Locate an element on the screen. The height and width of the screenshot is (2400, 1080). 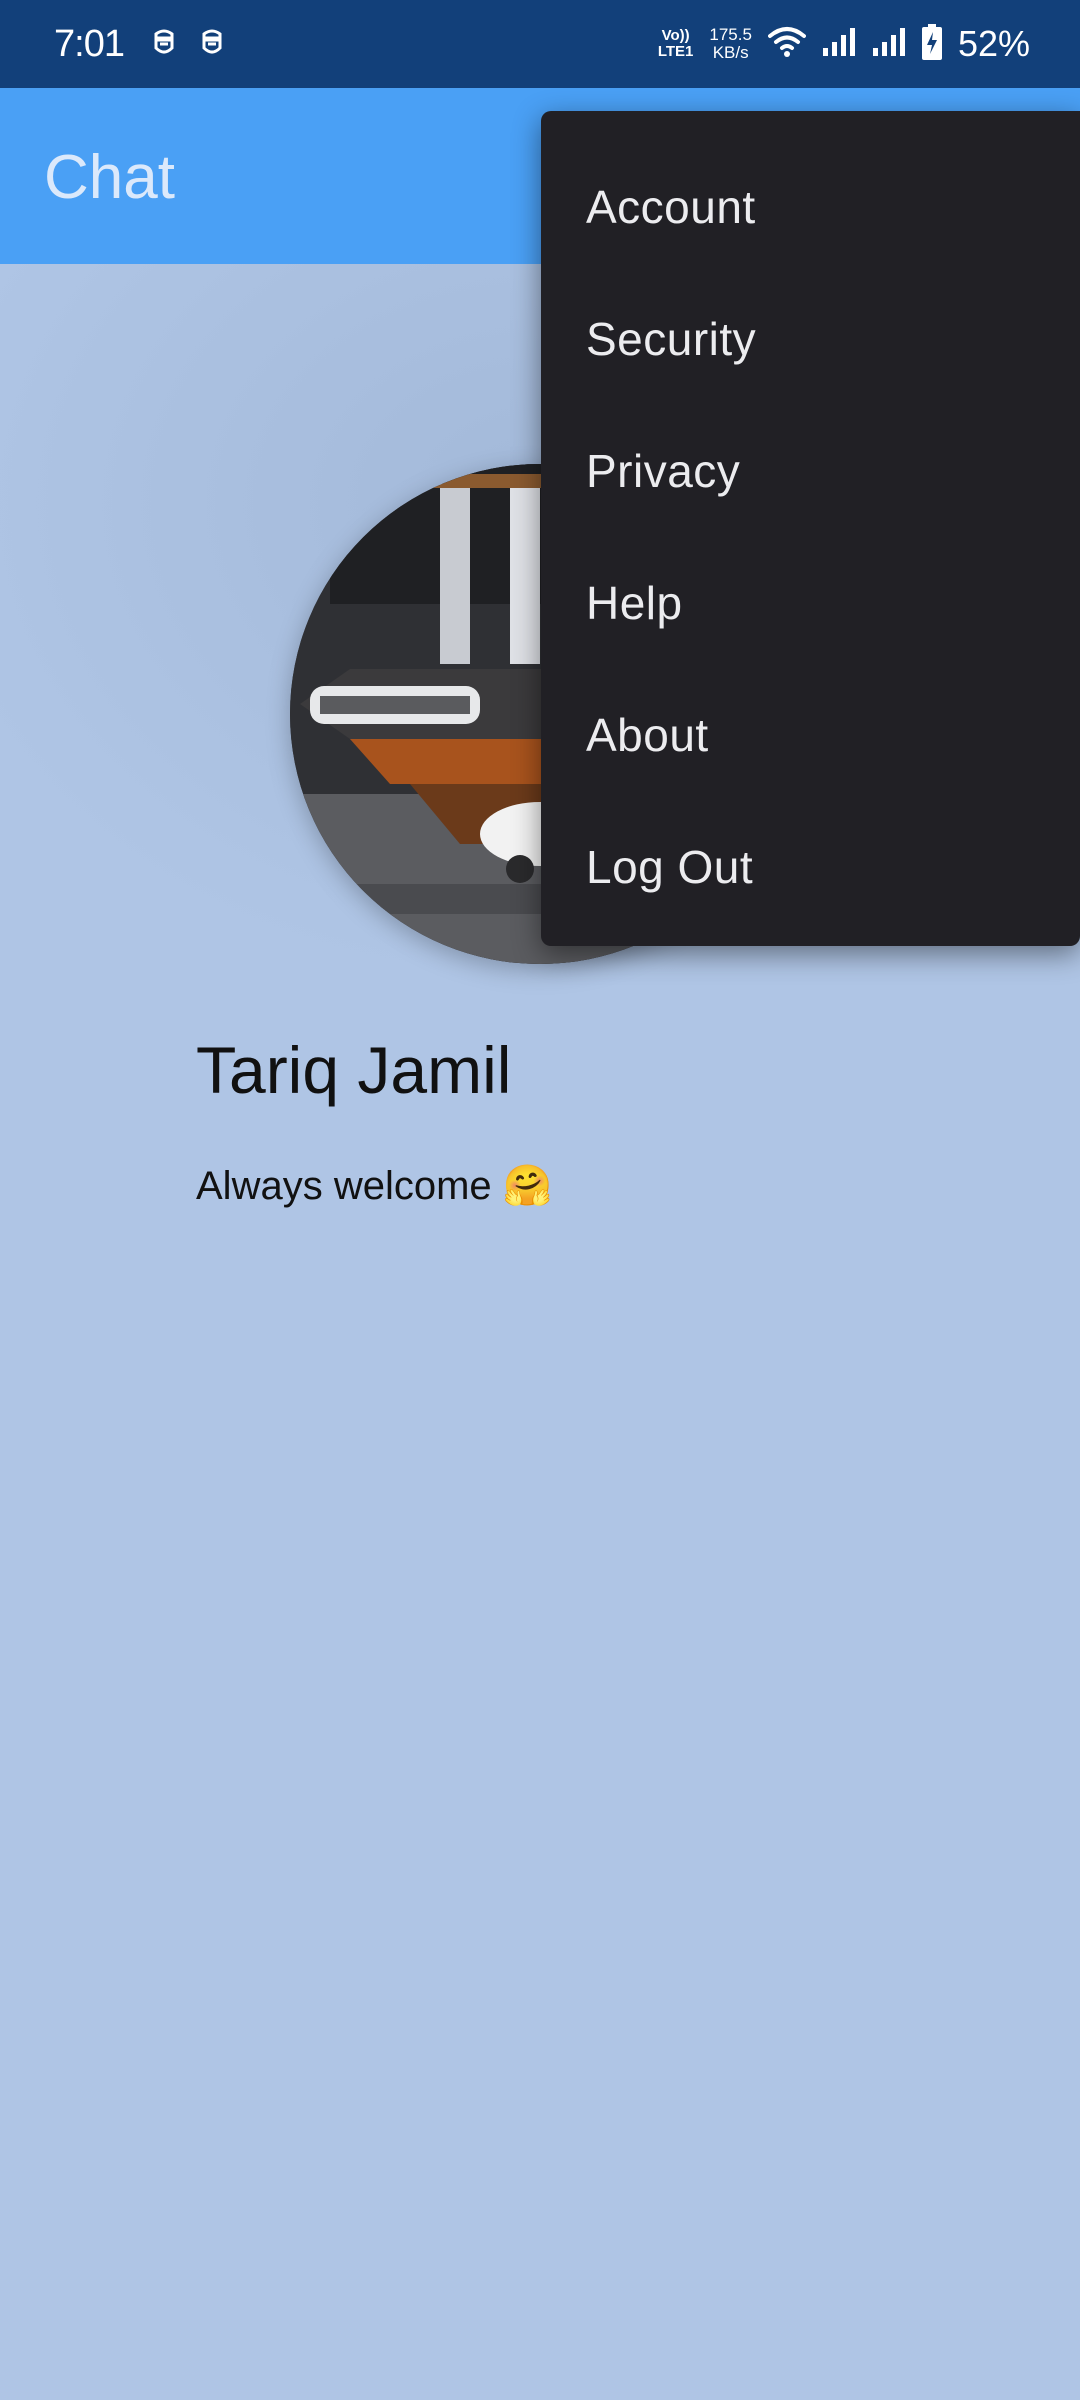
menu-item-account: Account is located at coordinates (810, 207).